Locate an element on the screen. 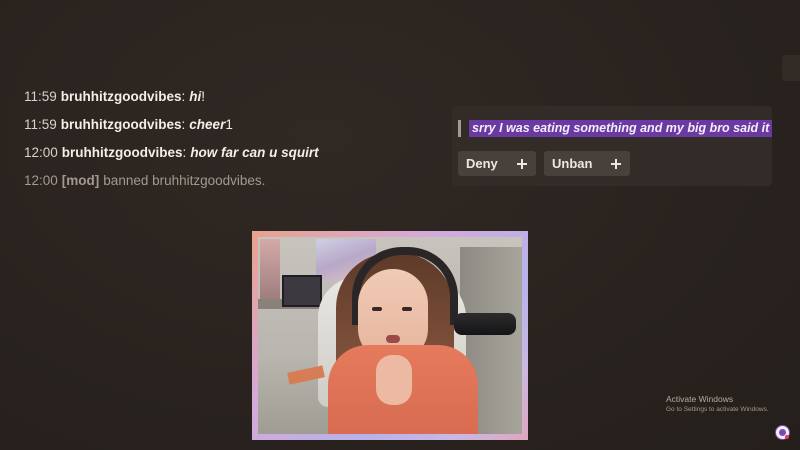 This screenshot has width=800, height=450. unban-button: Unban is located at coordinates (587, 163).